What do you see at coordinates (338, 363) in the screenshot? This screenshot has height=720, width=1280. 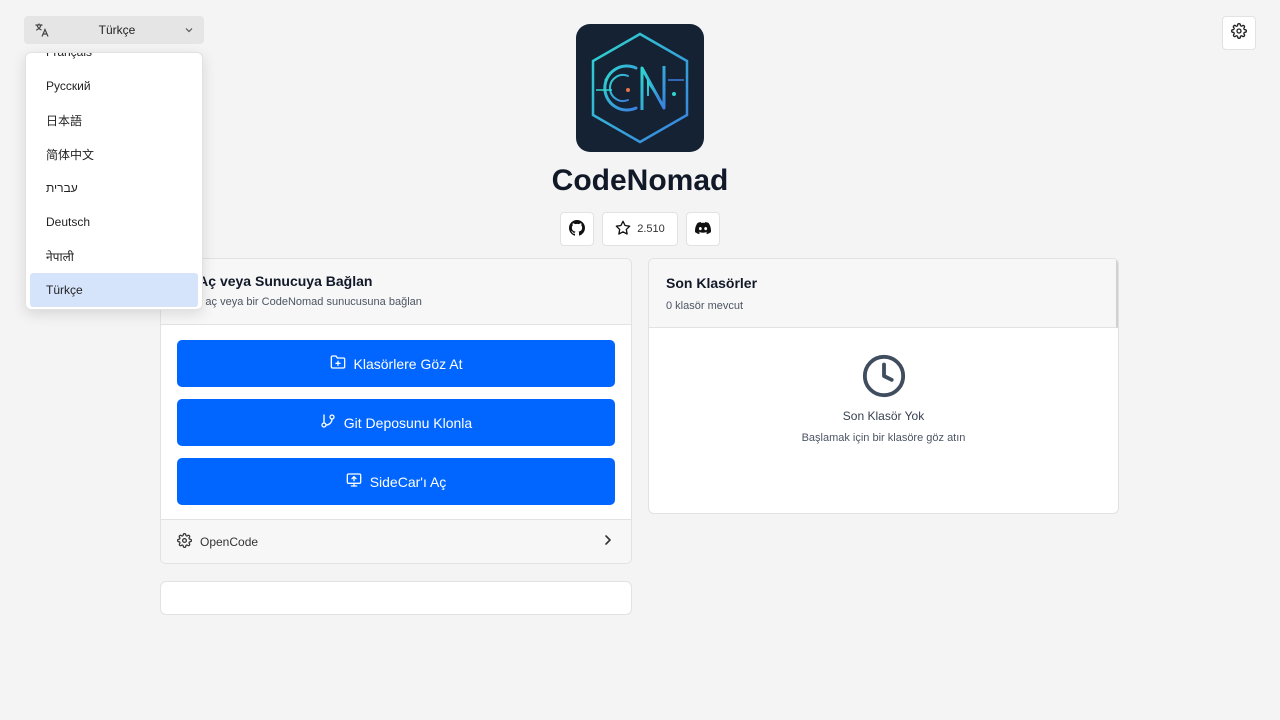 I see `folder-plus-icon` at bounding box center [338, 363].